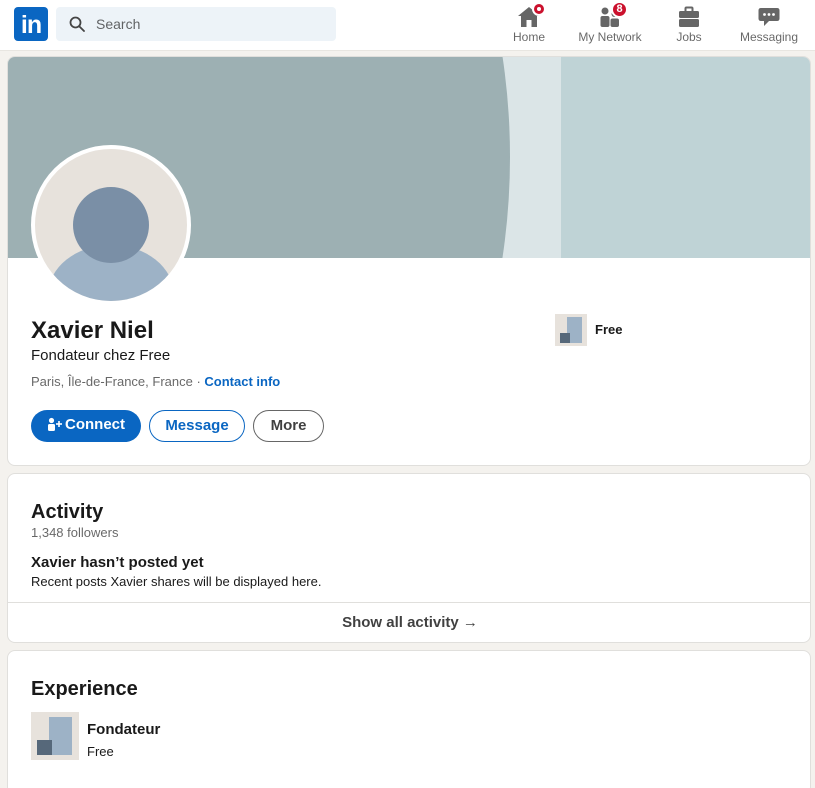 The image size is (815, 788). What do you see at coordinates (95, 424) in the screenshot?
I see `connect-label: Connect` at bounding box center [95, 424].